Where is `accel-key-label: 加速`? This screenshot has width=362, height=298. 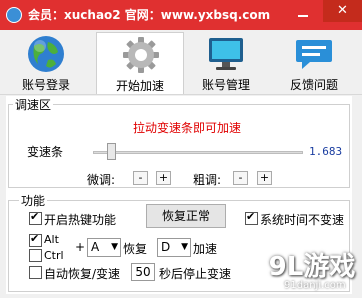
accel-key-label: 加速 is located at coordinates (205, 249).